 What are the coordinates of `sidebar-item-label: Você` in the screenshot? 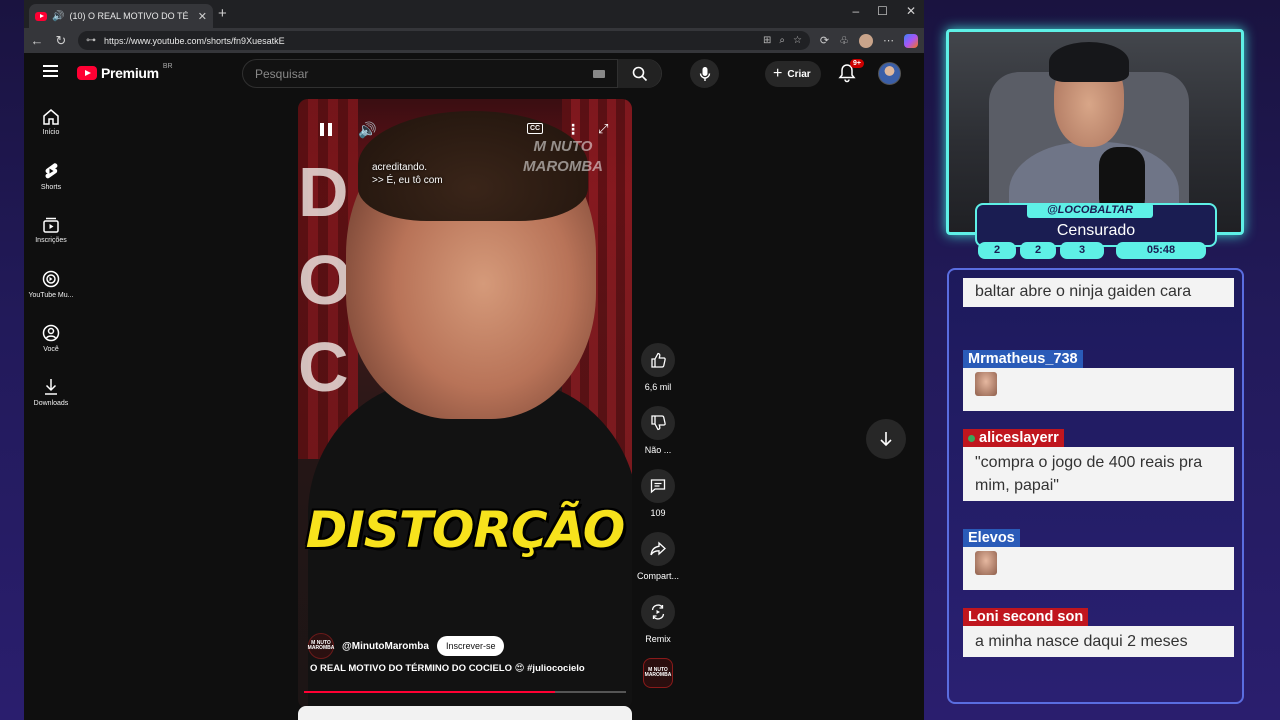 It's located at (51, 349).